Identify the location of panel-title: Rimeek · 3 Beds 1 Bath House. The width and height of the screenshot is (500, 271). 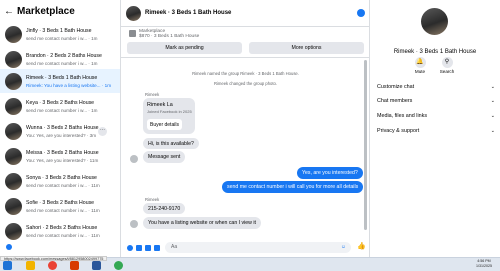
(435, 52).